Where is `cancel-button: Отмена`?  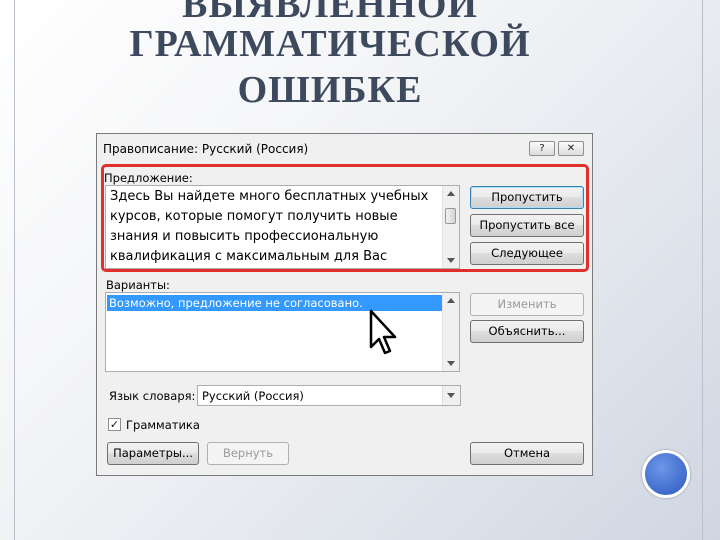
cancel-button: Отмена is located at coordinates (527, 453).